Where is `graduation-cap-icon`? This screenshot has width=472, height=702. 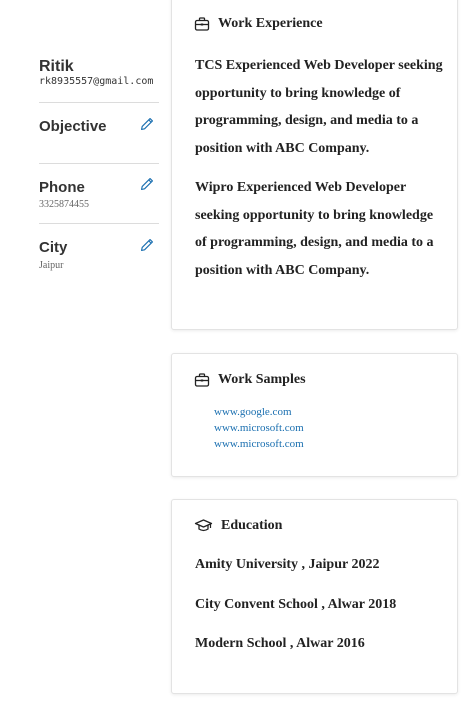 graduation-cap-icon is located at coordinates (203, 525).